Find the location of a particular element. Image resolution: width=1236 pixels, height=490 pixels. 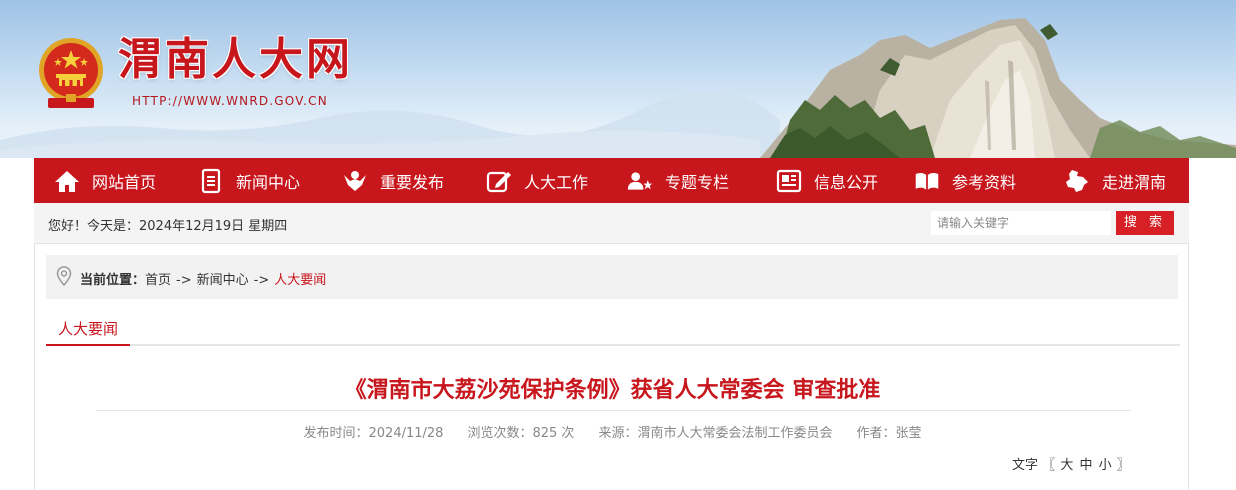

nav-label: 重要发布 is located at coordinates (412, 182).